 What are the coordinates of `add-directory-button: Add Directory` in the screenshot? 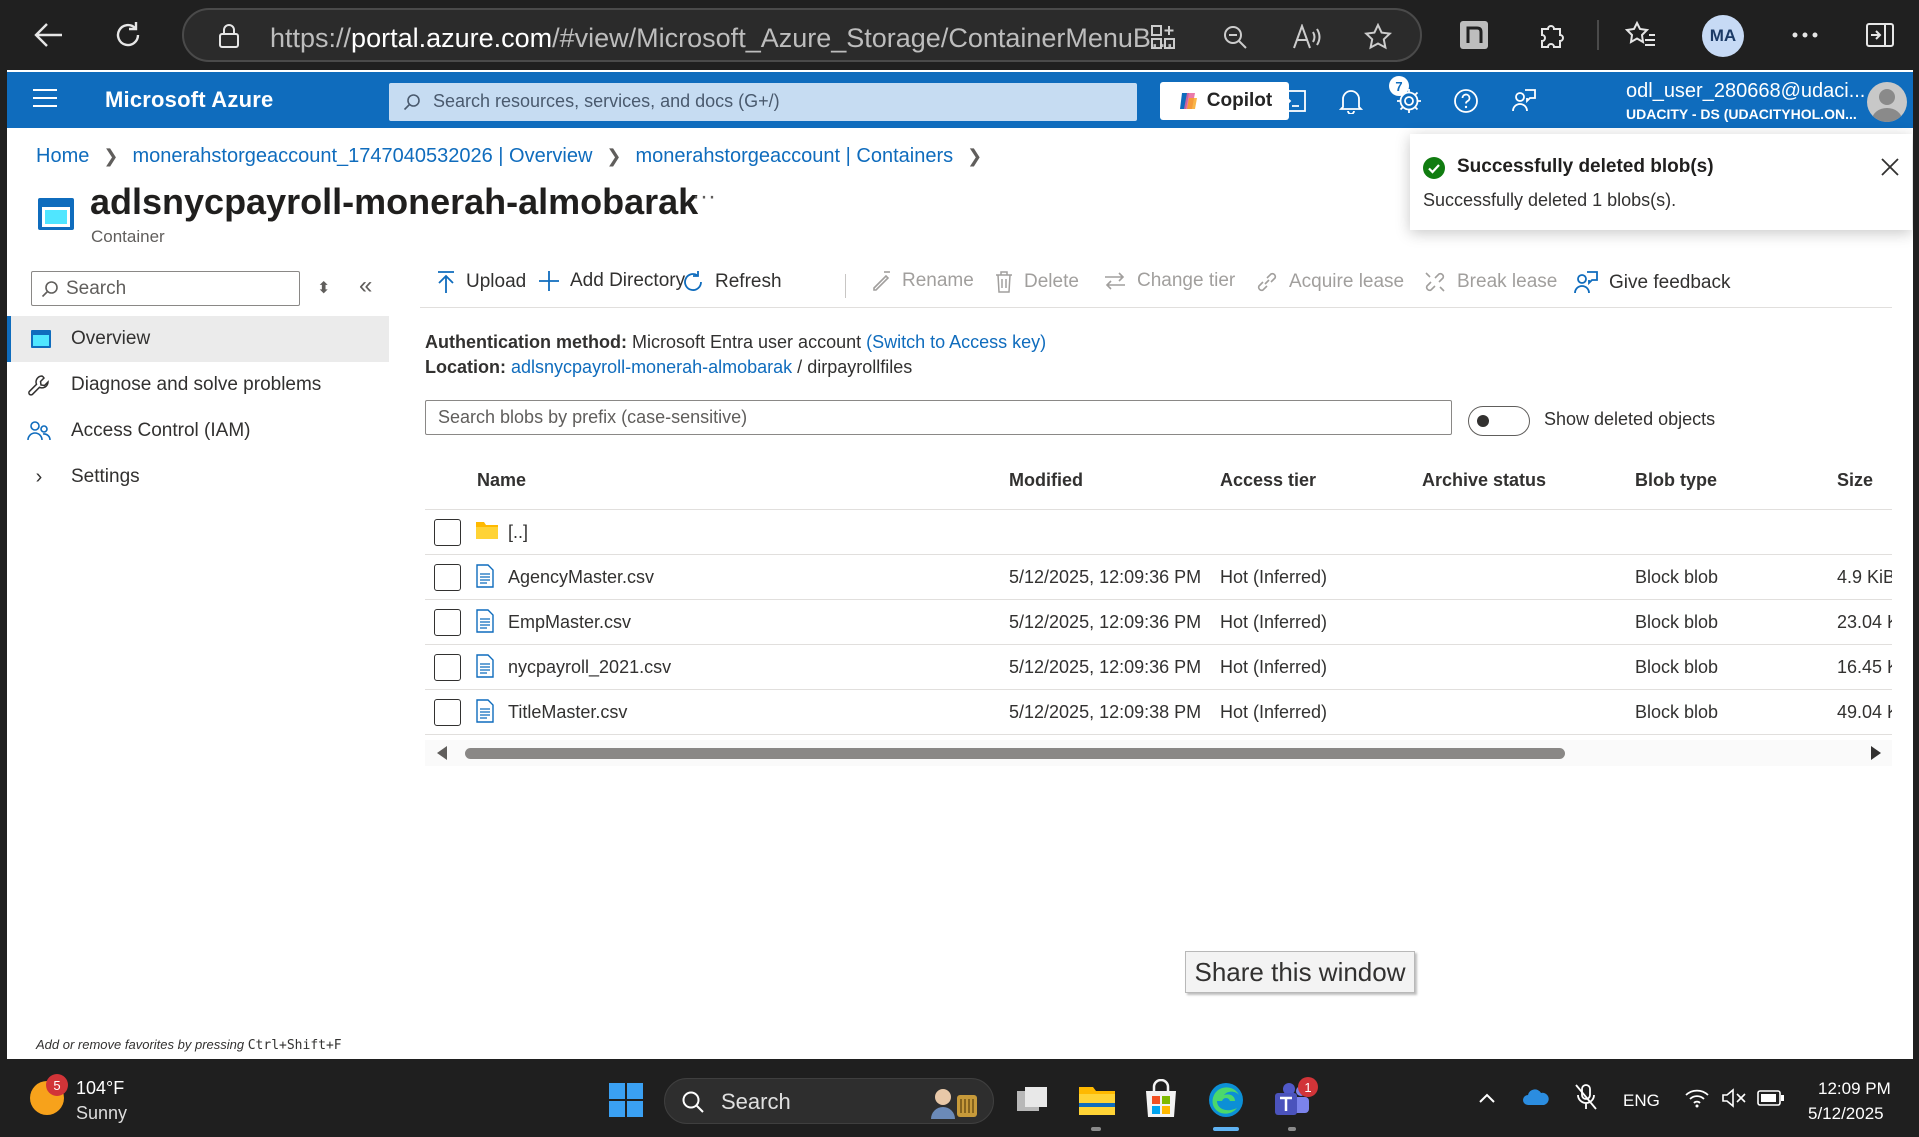 It's located at (611, 281).